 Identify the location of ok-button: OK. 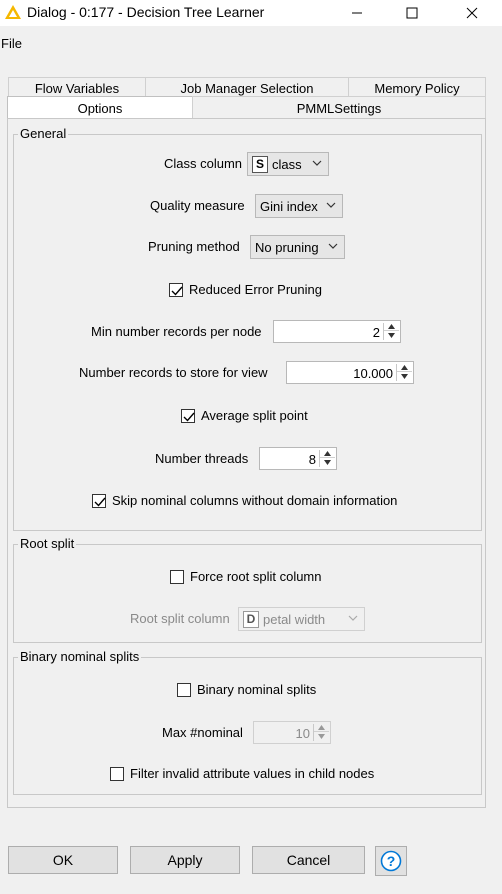
(63, 860).